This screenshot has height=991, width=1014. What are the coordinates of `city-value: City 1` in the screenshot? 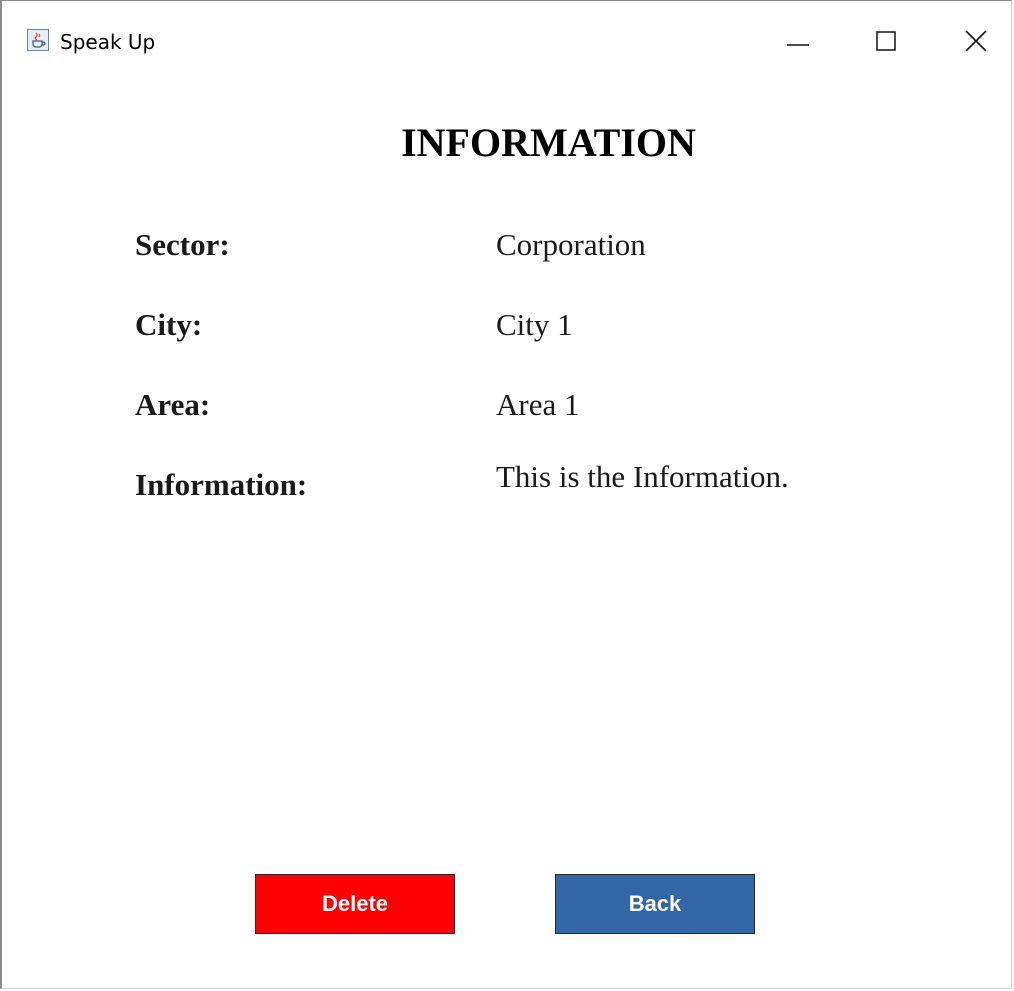 It's located at (534, 324).